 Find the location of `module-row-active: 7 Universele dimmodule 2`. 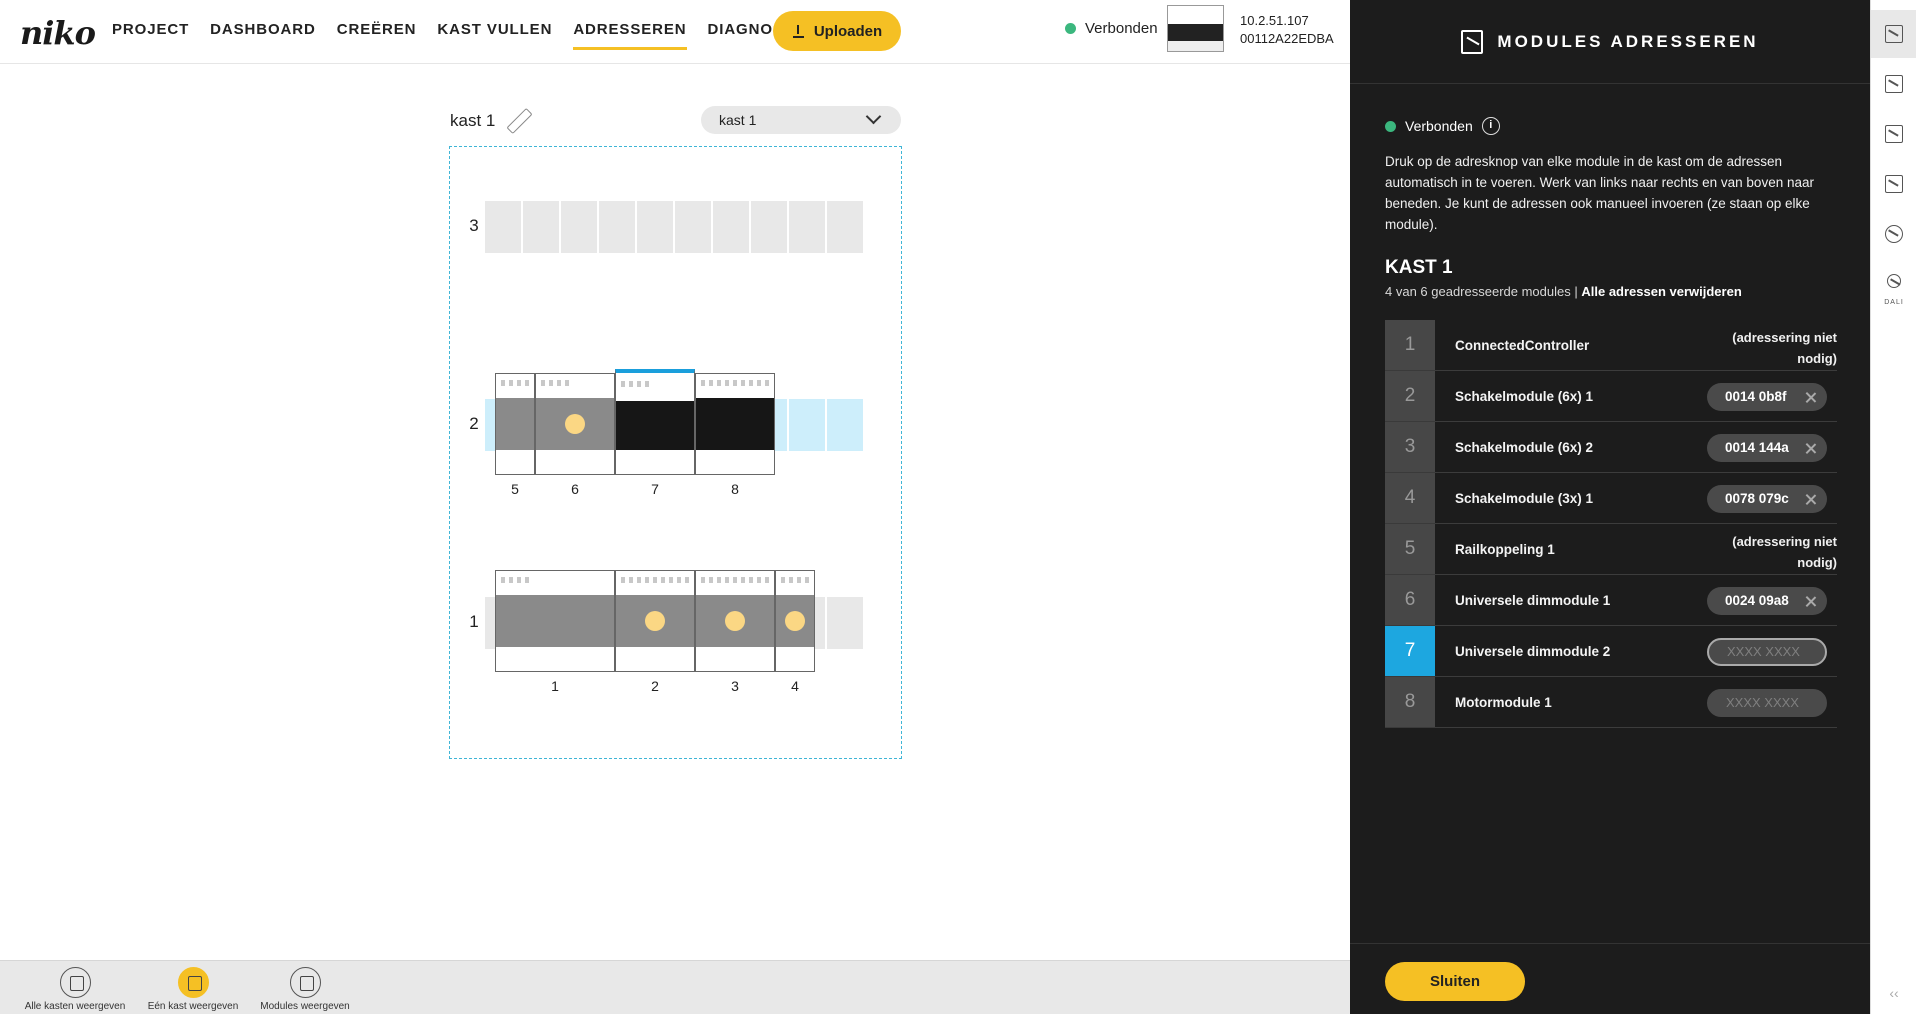

module-row-active: 7 Universele dimmodule 2 is located at coordinates (1611, 651).